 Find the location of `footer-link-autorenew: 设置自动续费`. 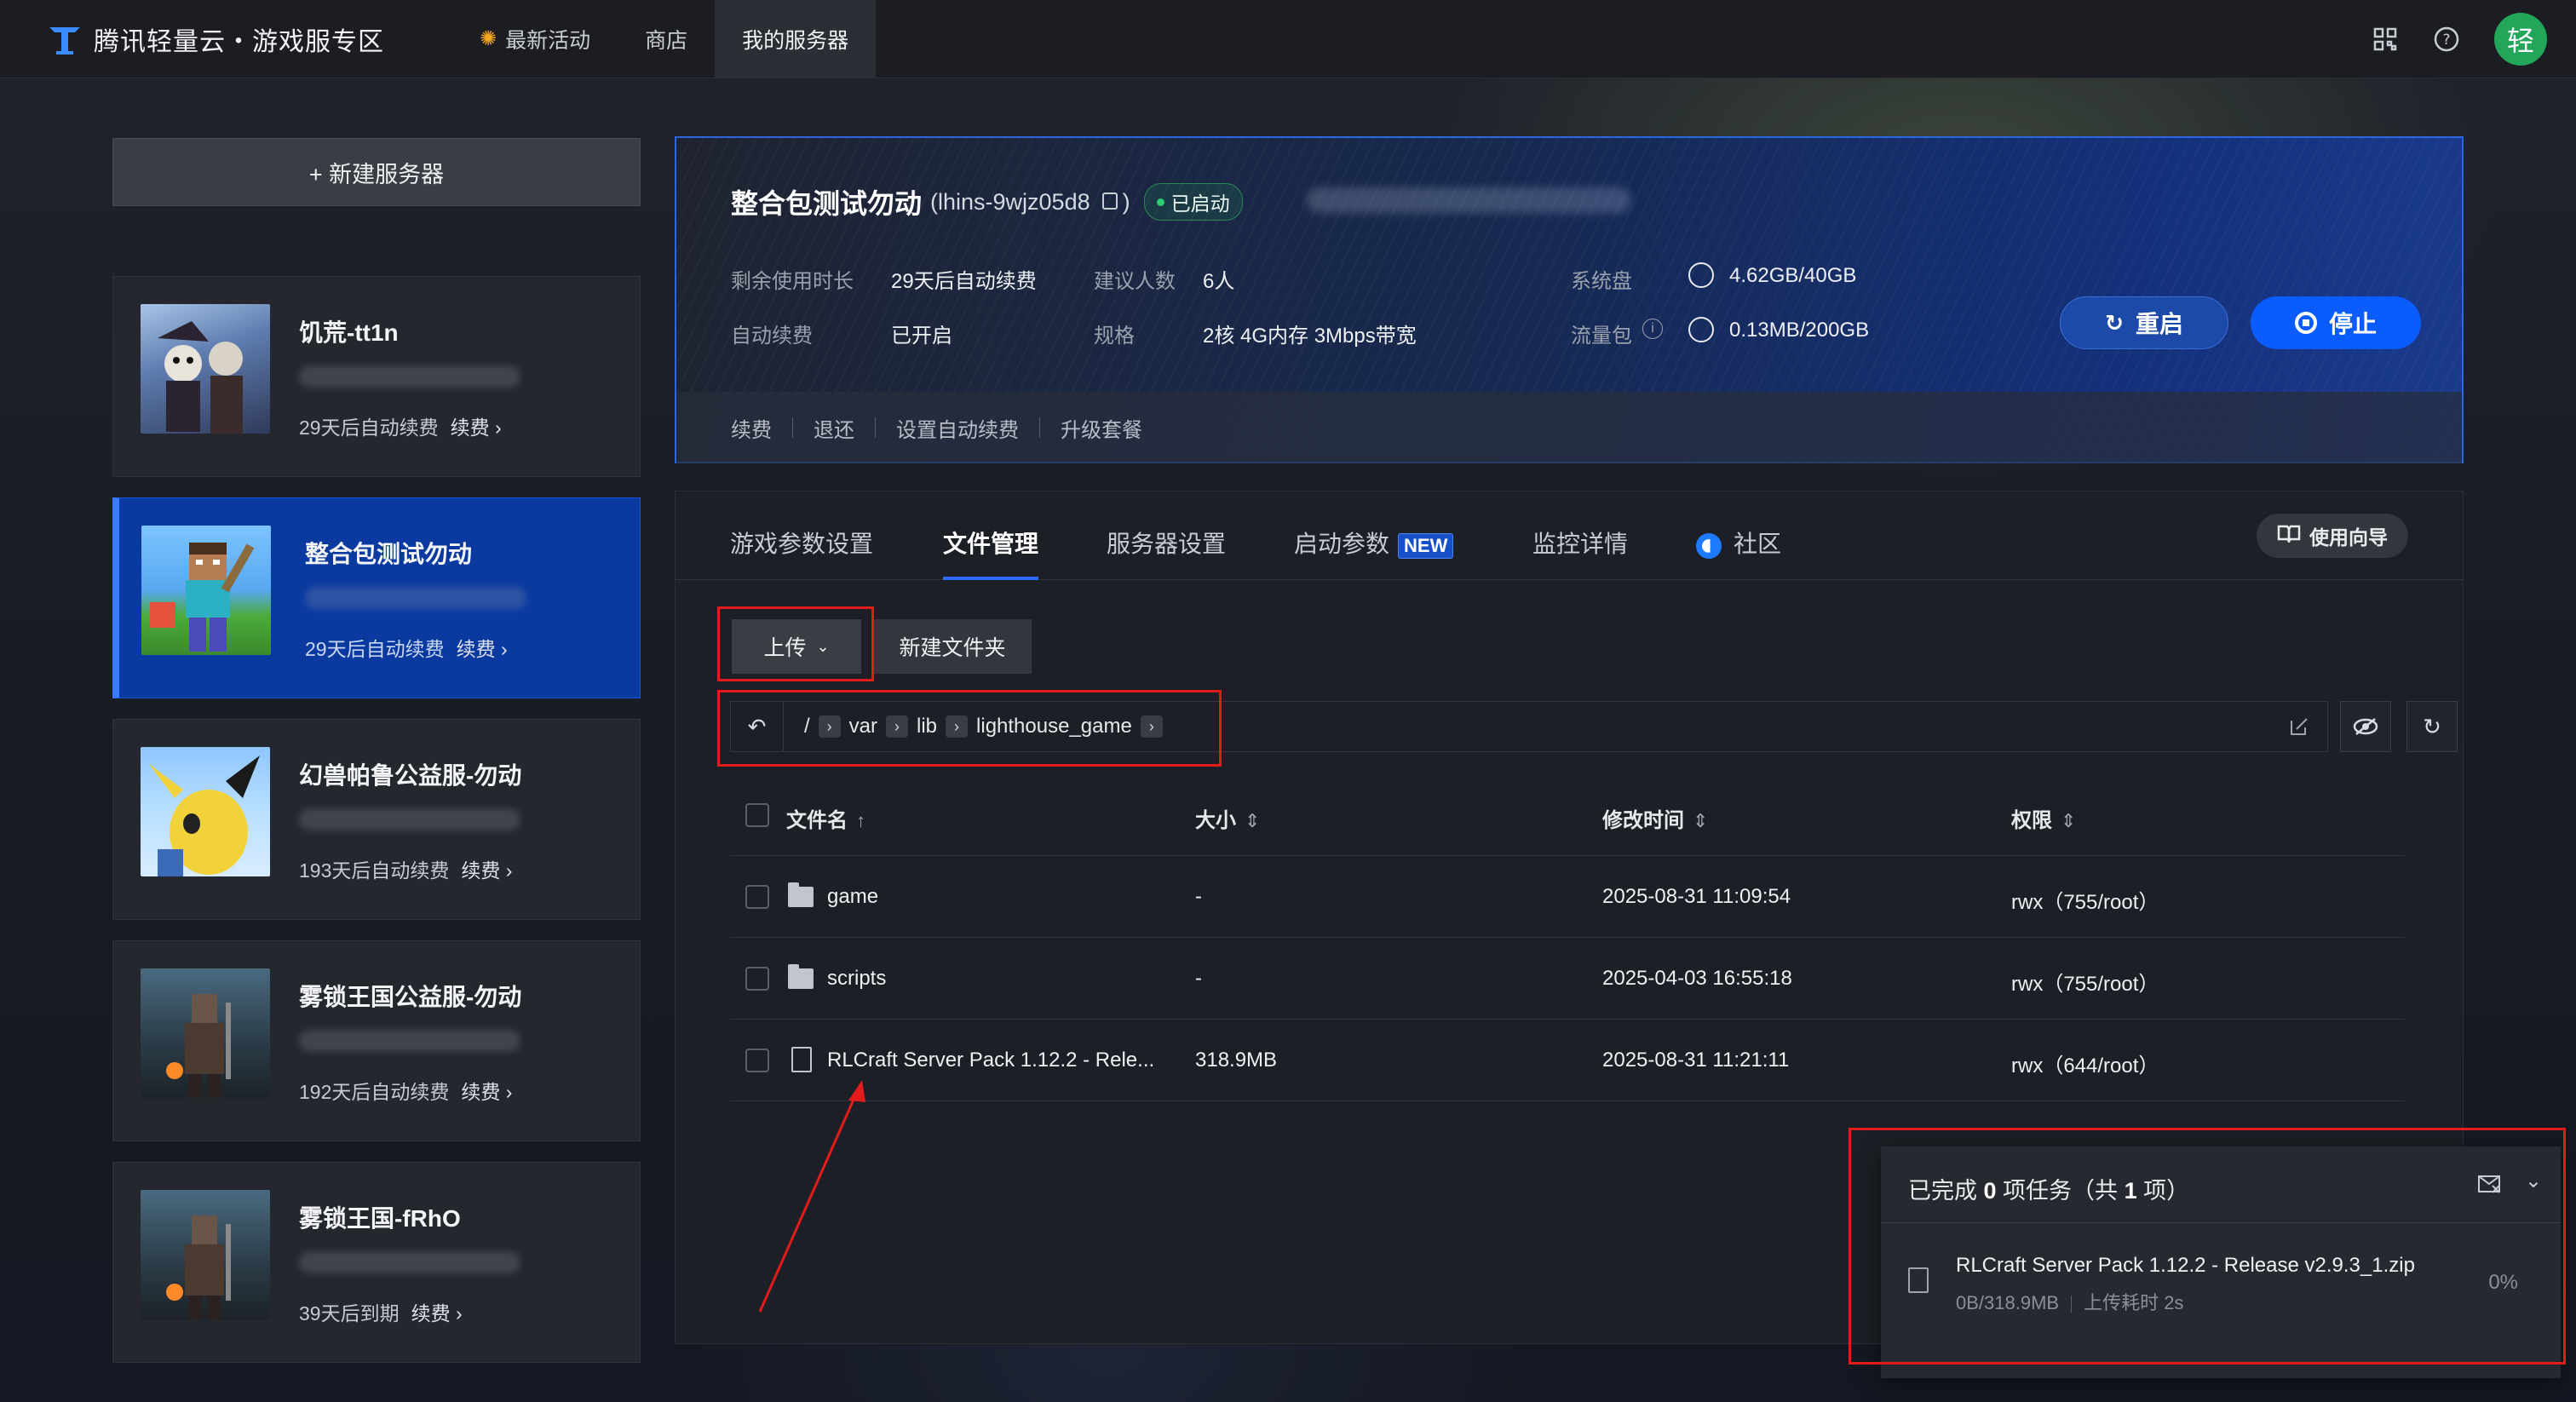

footer-link-autorenew: 设置自动续费 is located at coordinates (958, 428).